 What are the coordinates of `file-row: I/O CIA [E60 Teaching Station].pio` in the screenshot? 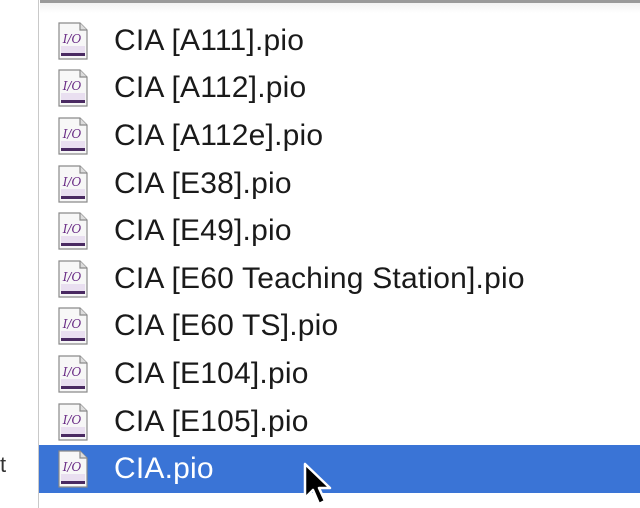 It's located at (339, 279).